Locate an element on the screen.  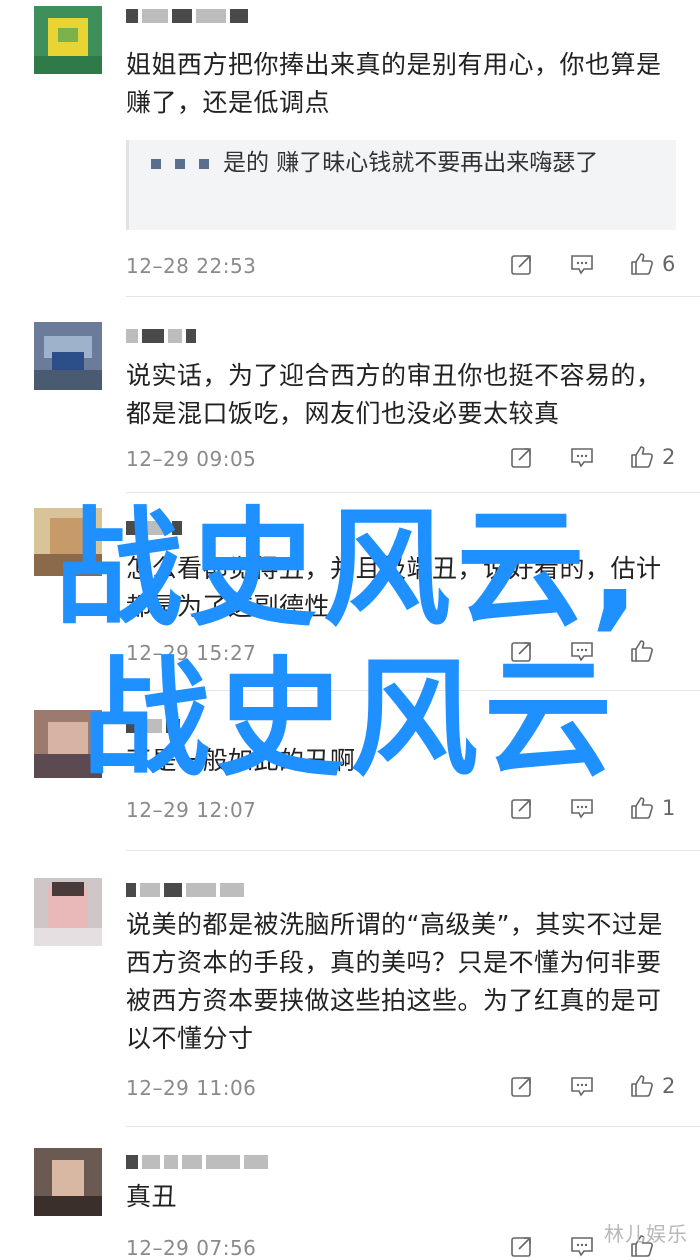
comment-timestamp: 12–29 11:06 is located at coordinates (191, 1088).